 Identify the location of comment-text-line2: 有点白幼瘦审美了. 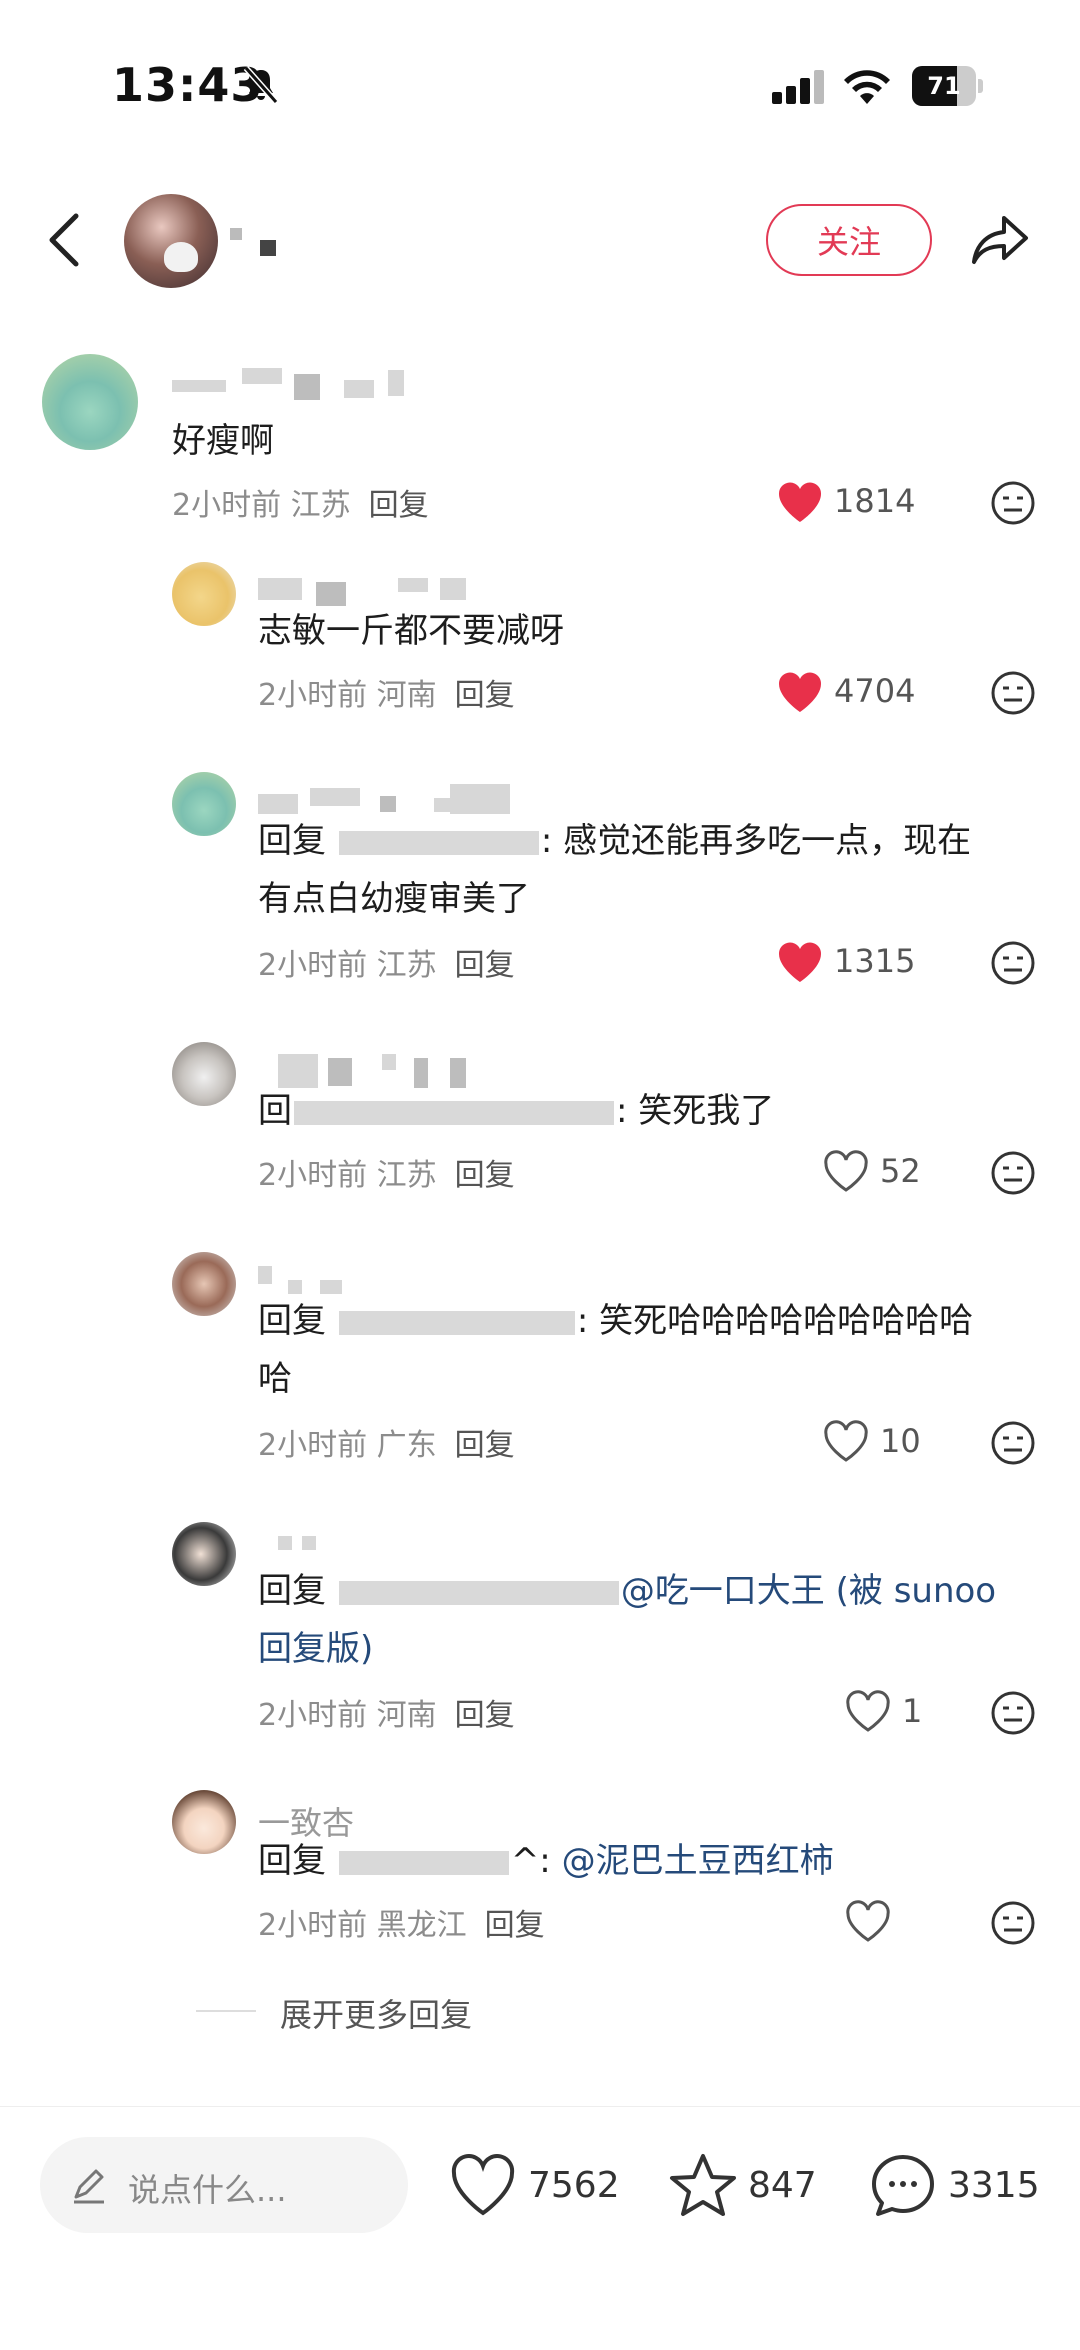
(394, 899).